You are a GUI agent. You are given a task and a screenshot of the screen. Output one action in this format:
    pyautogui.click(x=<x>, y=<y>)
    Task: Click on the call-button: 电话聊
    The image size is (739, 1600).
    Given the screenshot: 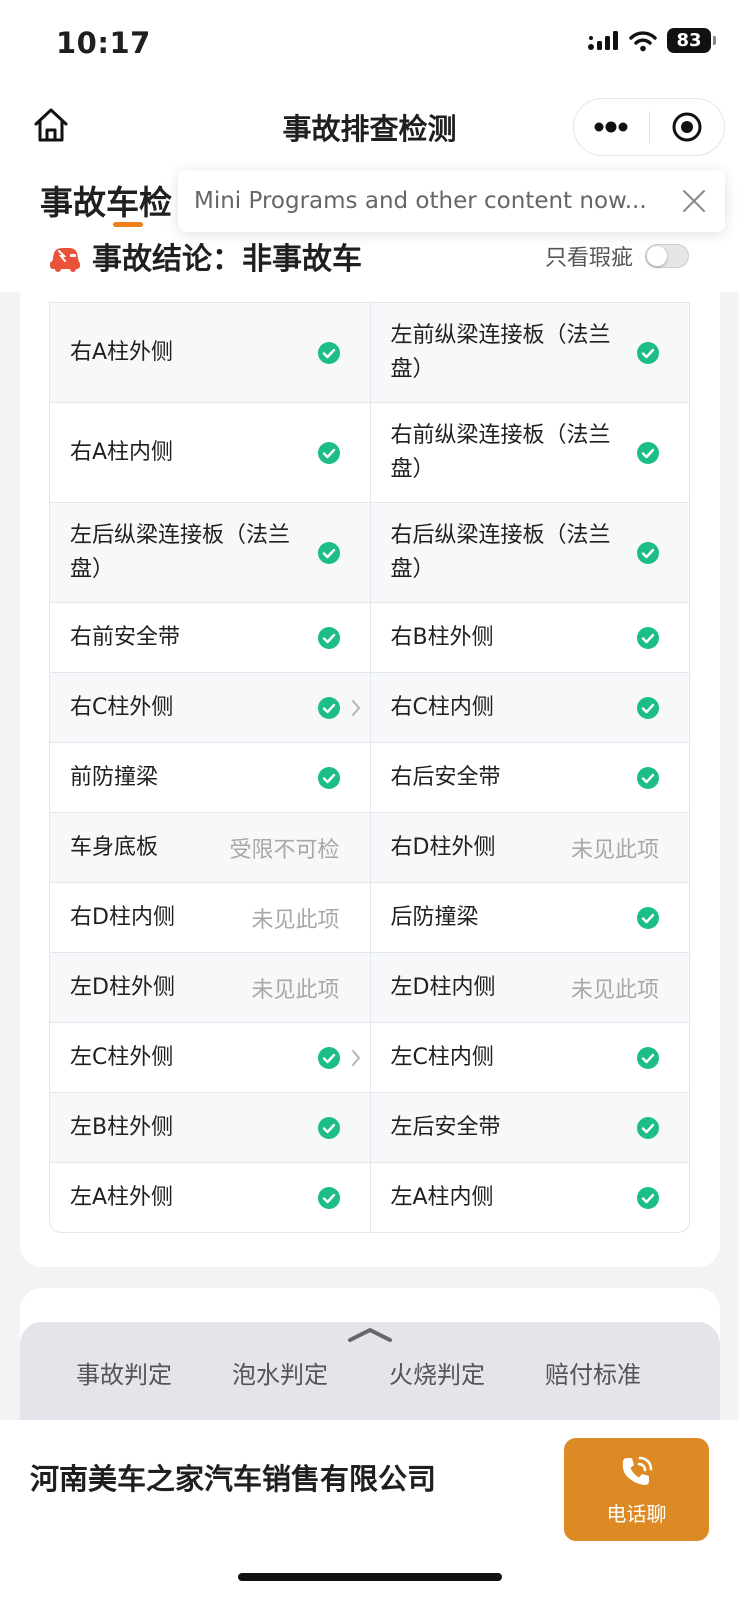 What is the action you would take?
    pyautogui.click(x=636, y=1489)
    